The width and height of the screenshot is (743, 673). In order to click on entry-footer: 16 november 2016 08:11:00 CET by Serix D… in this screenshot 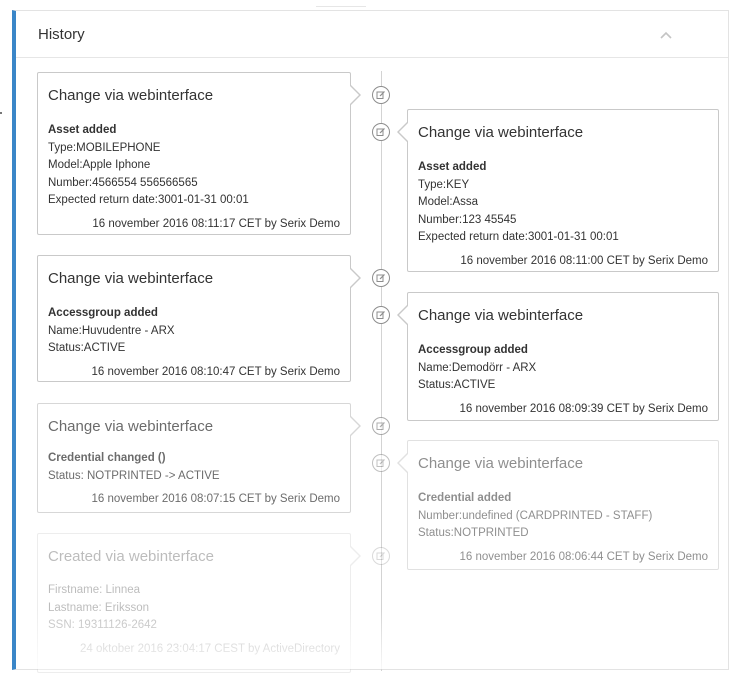, I will do `click(584, 260)`.